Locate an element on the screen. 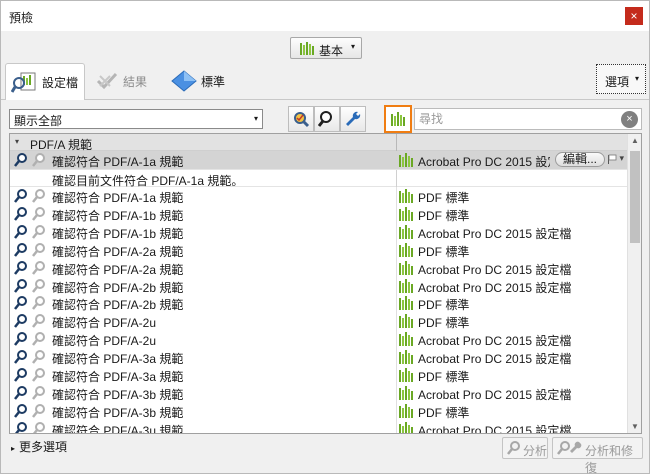 The height and width of the screenshot is (476, 650). flag-icon is located at coordinates (612, 159).